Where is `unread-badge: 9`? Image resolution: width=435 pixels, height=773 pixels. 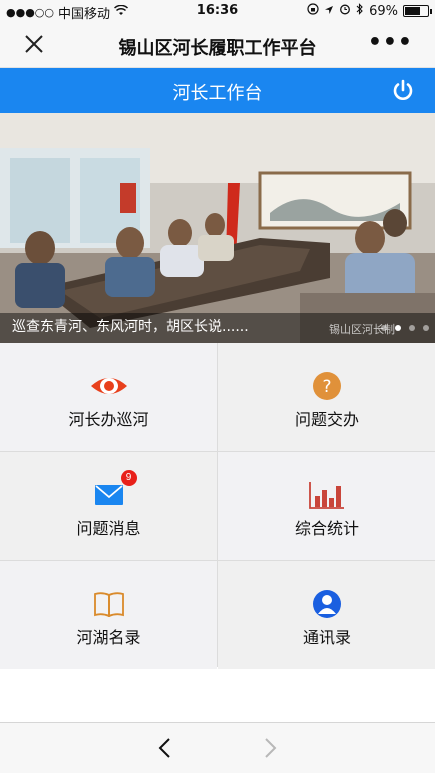
unread-badge: 9 is located at coordinates (128, 478).